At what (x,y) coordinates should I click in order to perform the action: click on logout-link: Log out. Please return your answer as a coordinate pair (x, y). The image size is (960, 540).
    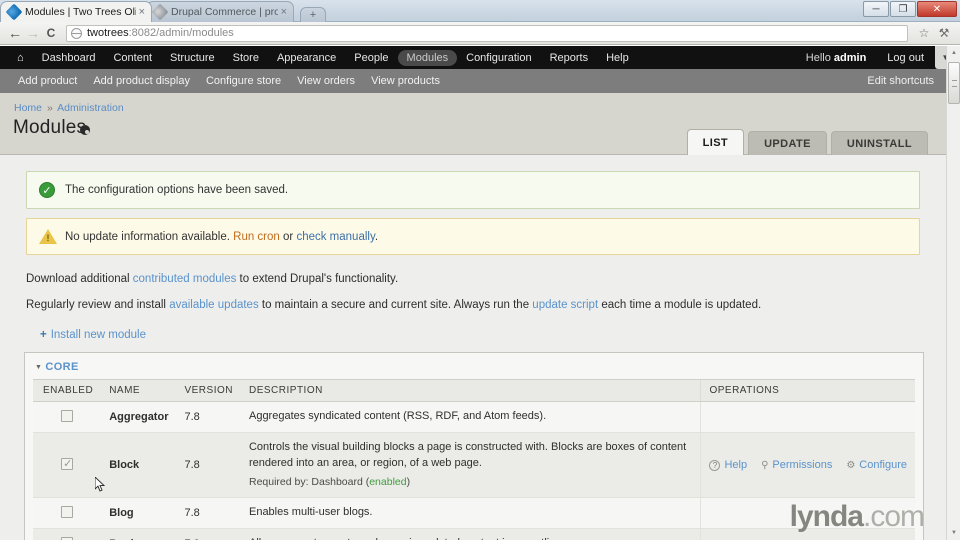
    Looking at the image, I should click on (906, 58).